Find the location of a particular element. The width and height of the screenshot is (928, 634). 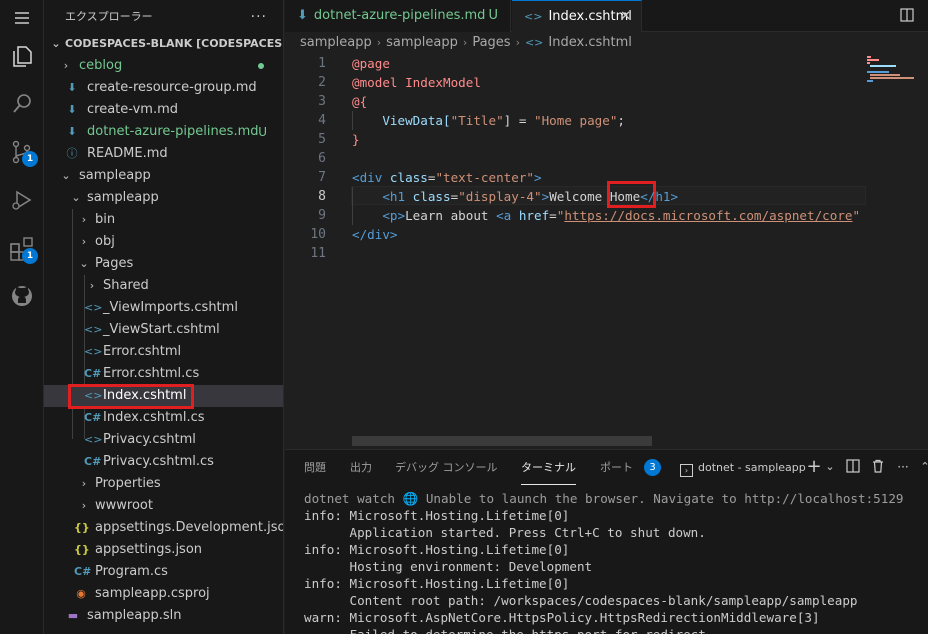

tree-item-csproj: ◉ sampleapp.csproj is located at coordinates (163, 594).